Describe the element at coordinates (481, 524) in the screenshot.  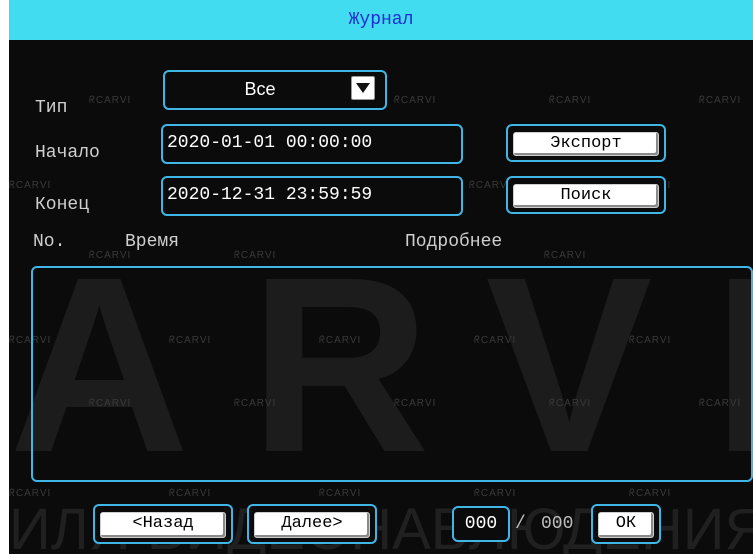
I see `page-number-input: 000` at that location.